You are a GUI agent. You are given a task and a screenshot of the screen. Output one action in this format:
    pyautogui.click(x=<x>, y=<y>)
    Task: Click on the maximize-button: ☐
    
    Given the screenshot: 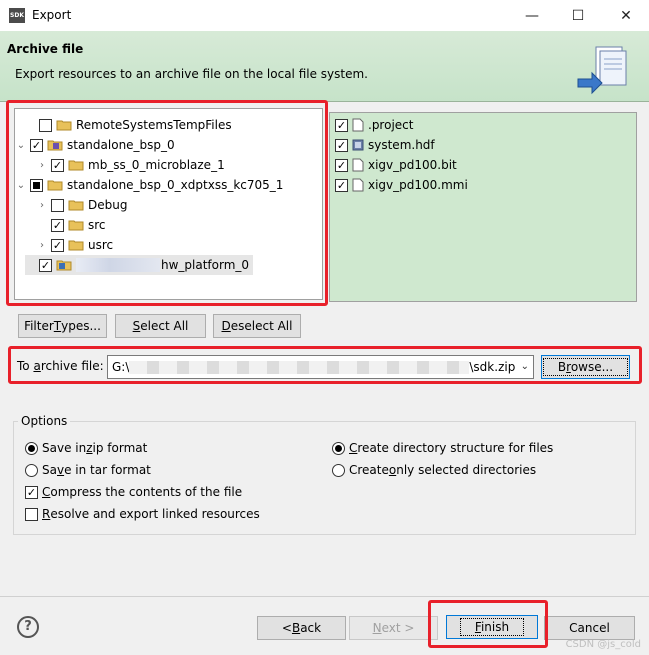 What is the action you would take?
    pyautogui.click(x=578, y=15)
    